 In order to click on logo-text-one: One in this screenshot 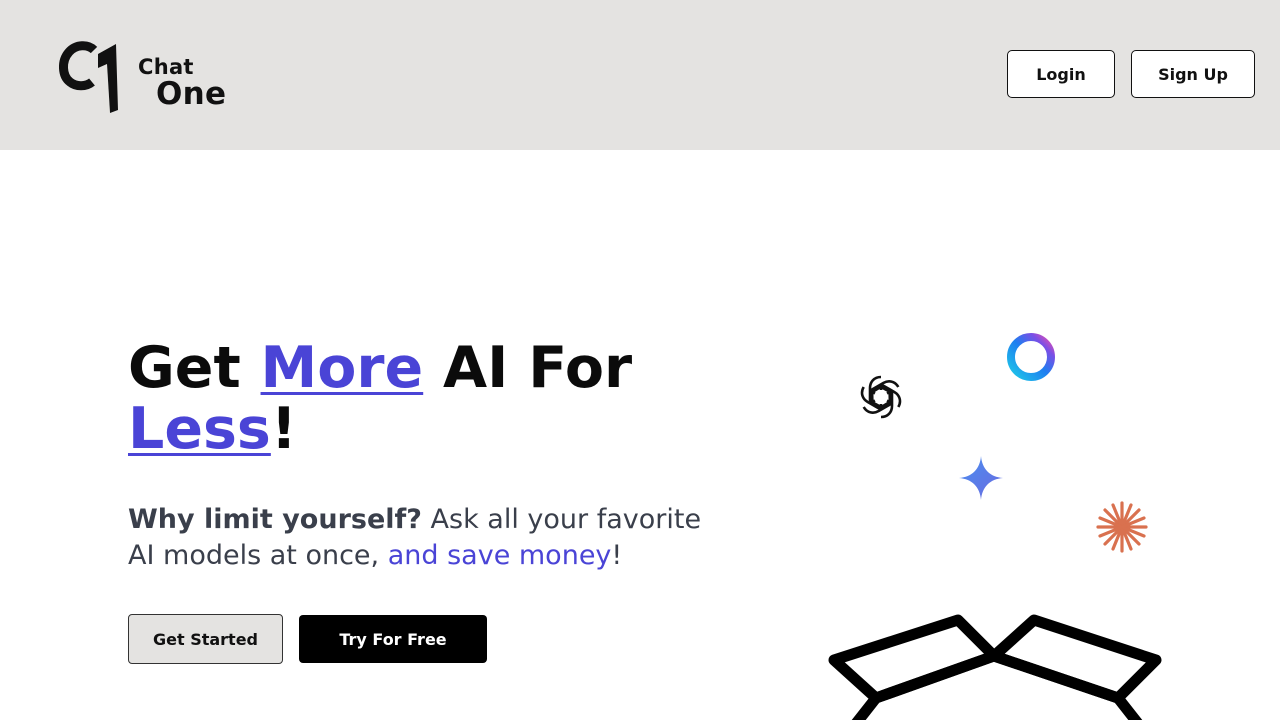, I will do `click(191, 94)`.